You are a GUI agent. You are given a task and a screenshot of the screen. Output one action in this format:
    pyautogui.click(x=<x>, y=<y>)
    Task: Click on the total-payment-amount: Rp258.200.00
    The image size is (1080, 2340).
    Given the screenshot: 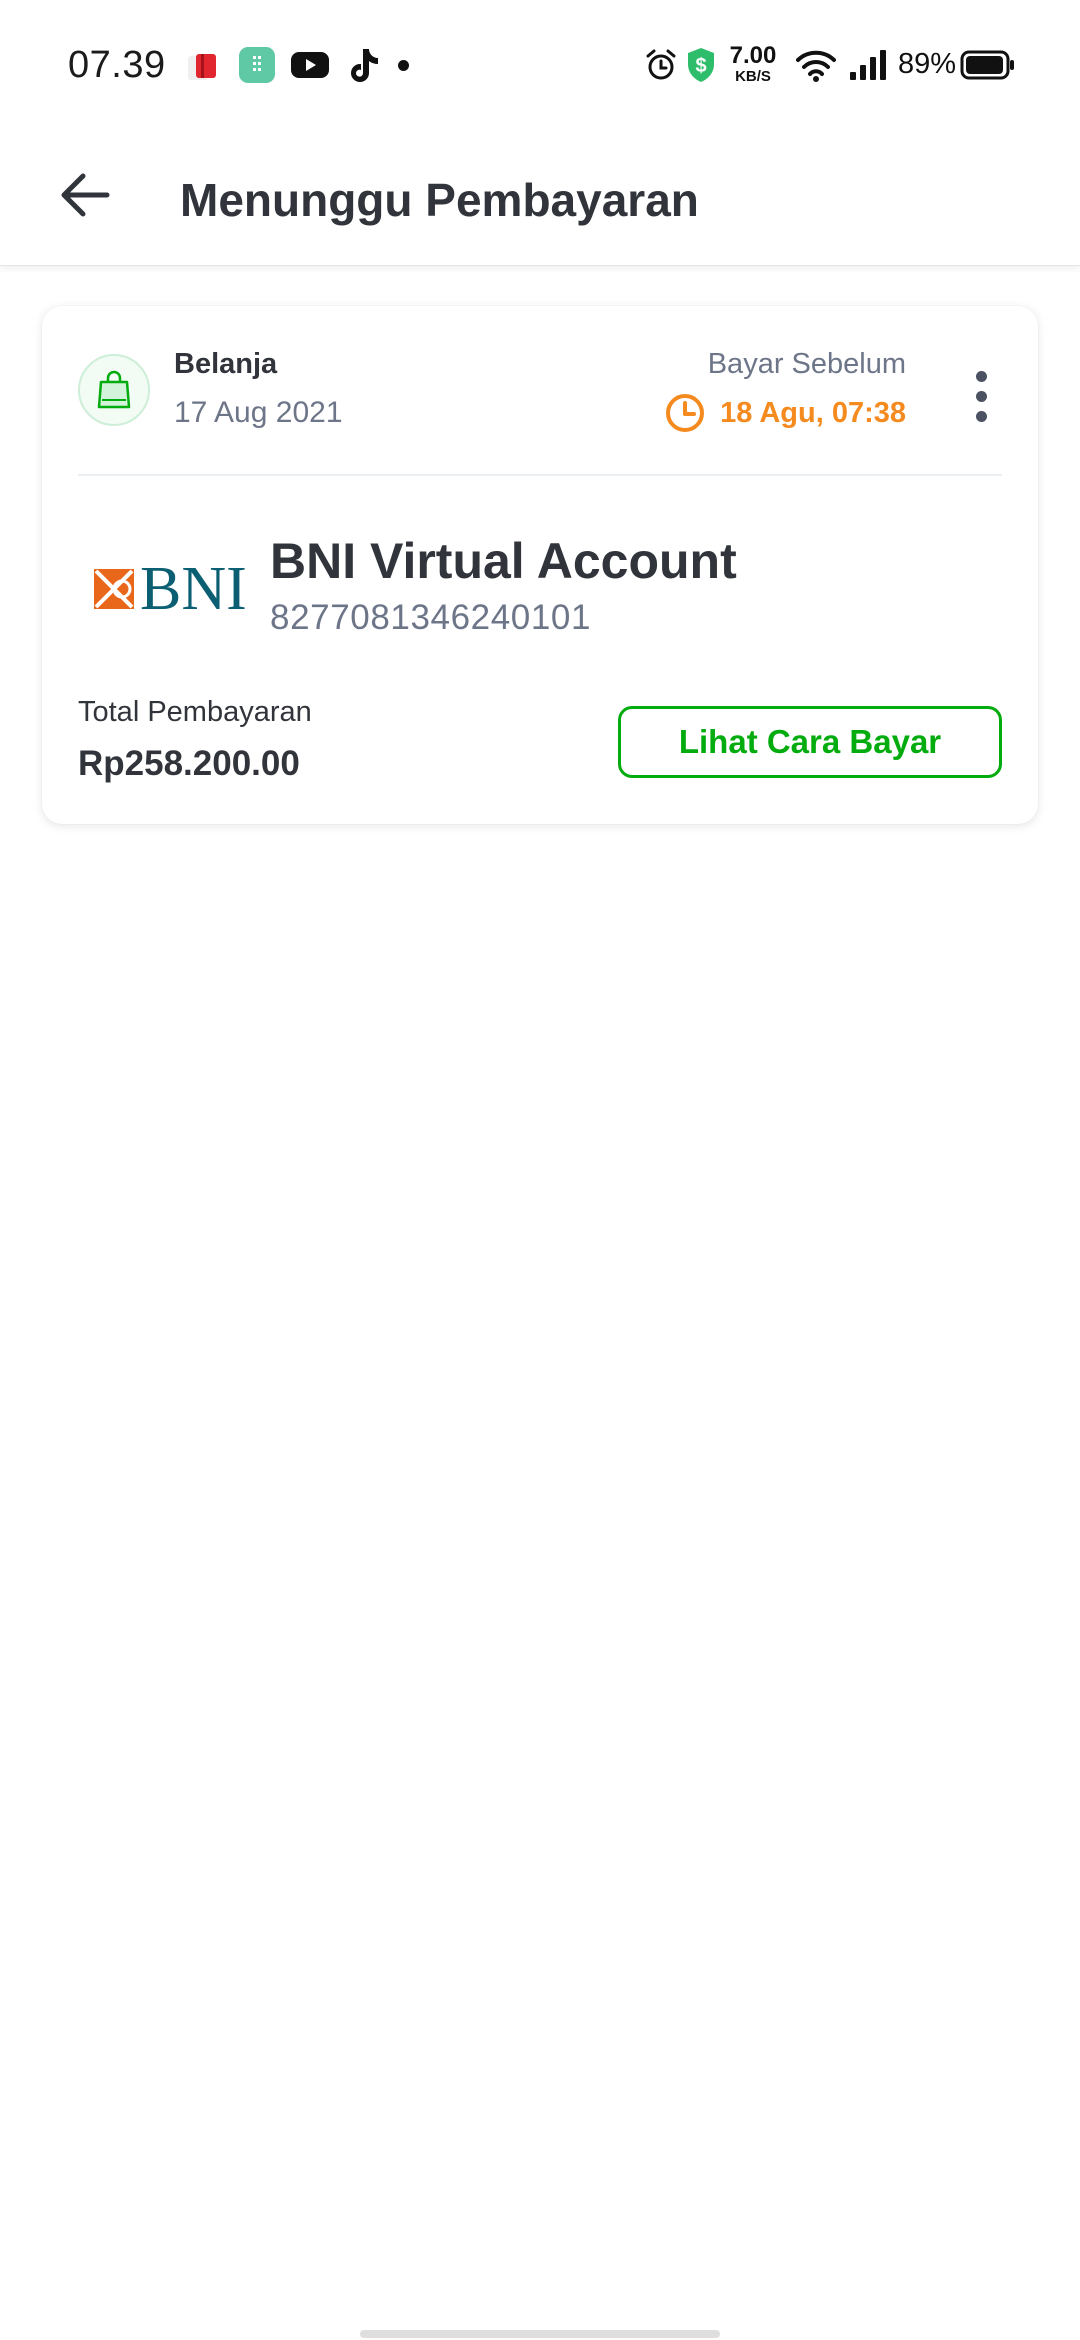 What is the action you would take?
    pyautogui.click(x=189, y=763)
    